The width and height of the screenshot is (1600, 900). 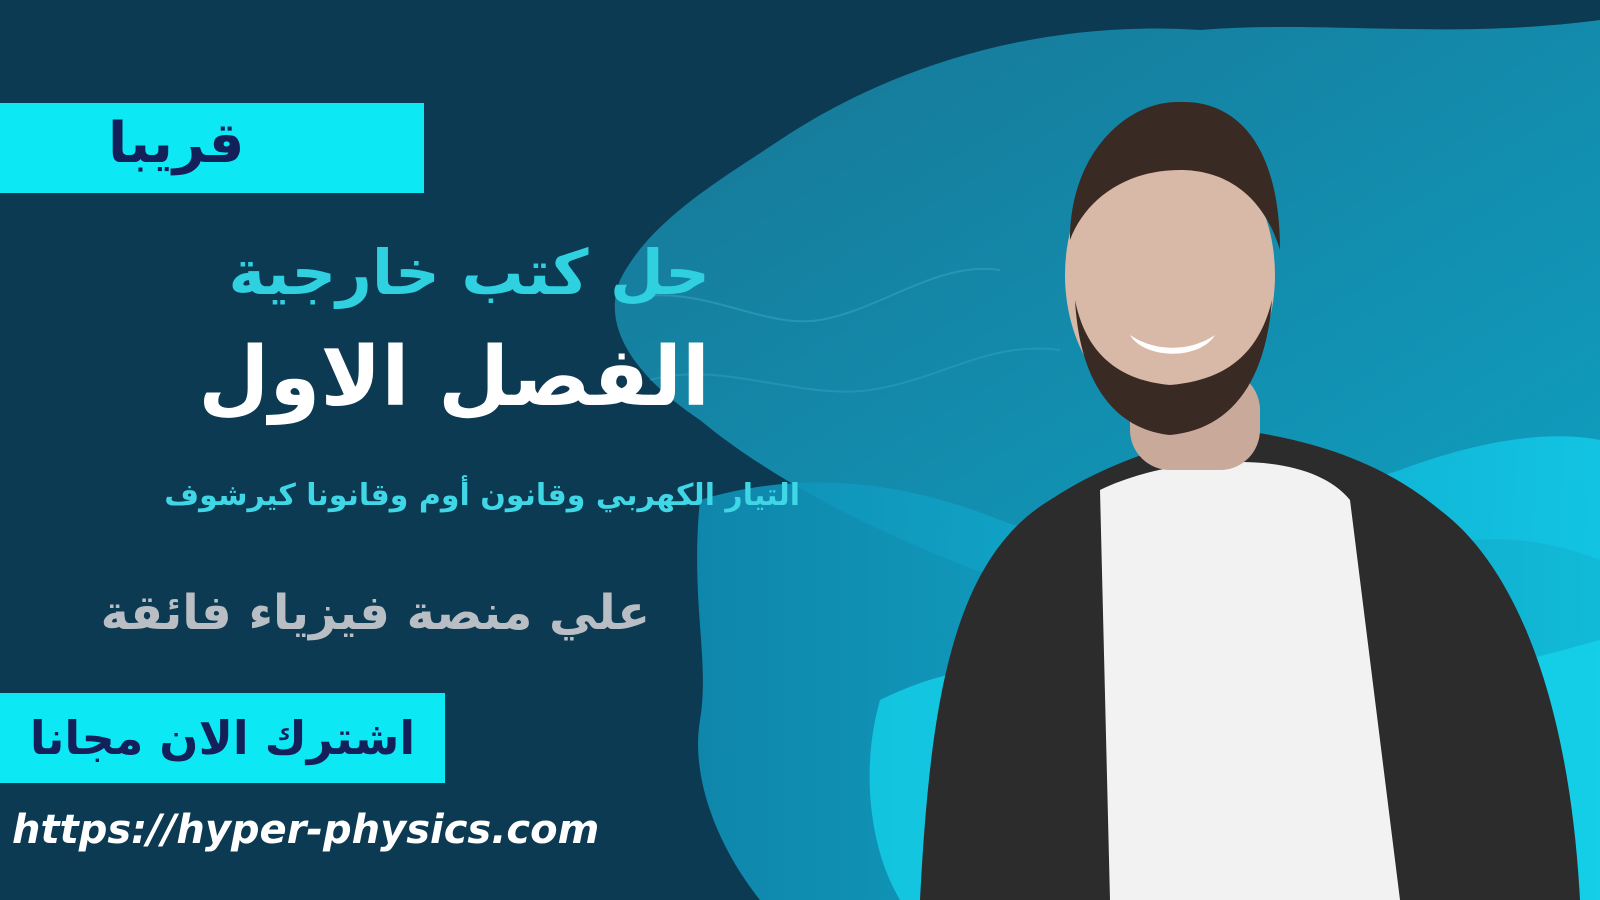 I want to click on title-line-2: الفصل الاول, so click(x=454, y=377).